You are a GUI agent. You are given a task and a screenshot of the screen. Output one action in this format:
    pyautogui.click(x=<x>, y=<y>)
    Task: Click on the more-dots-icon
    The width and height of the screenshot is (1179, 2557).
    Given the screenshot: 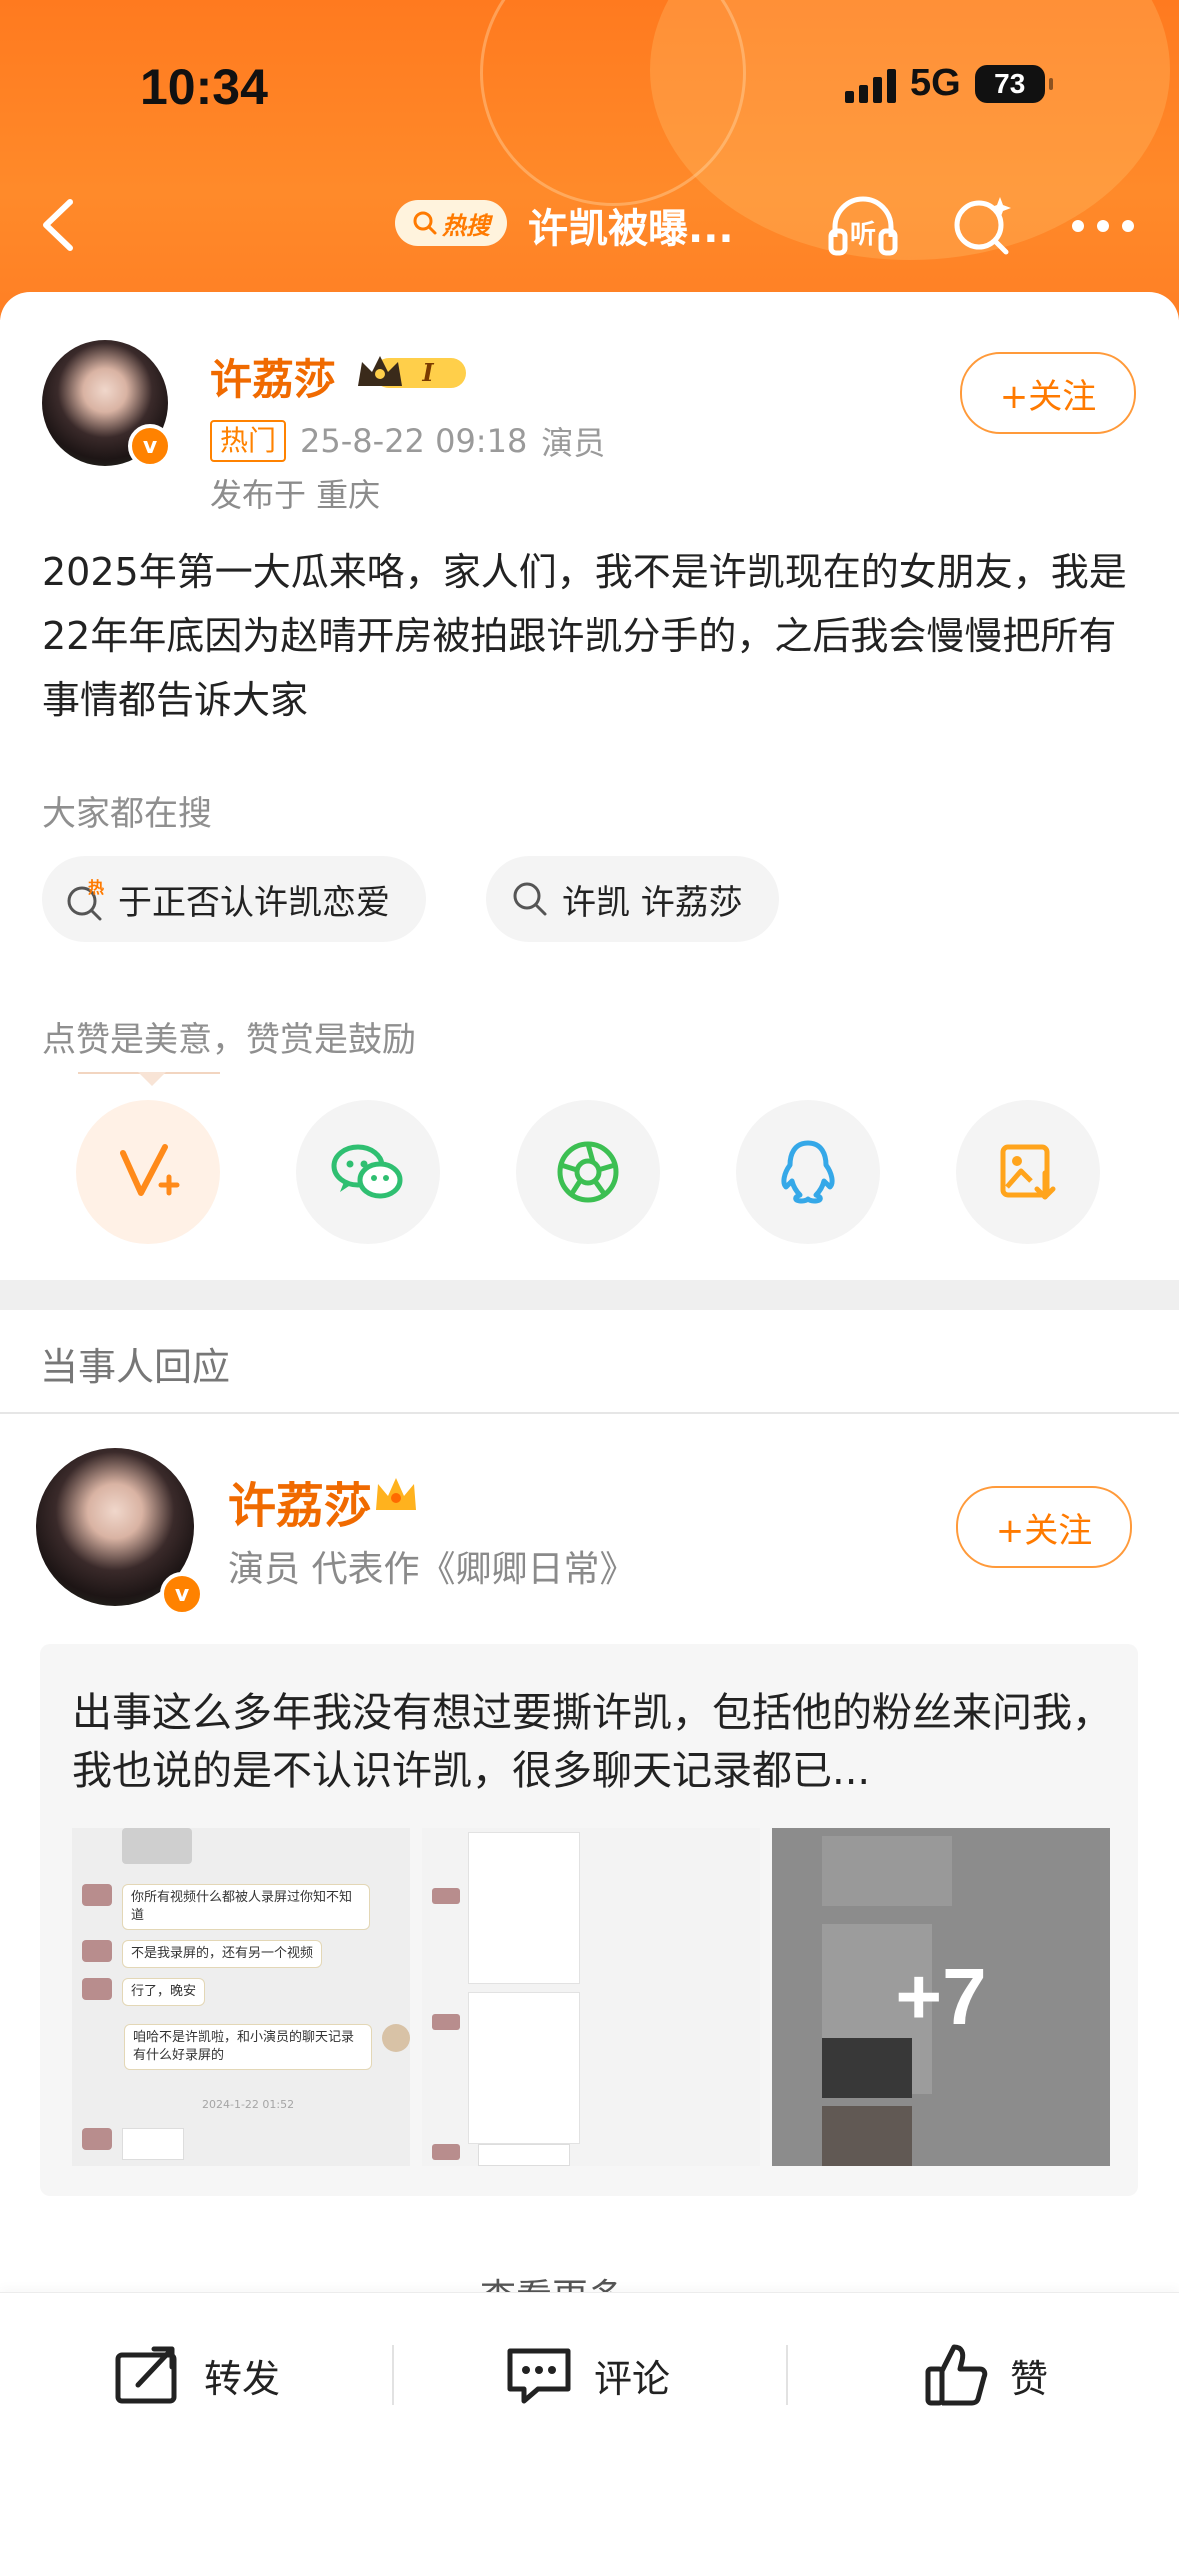 What is the action you would take?
    pyautogui.click(x=1103, y=226)
    